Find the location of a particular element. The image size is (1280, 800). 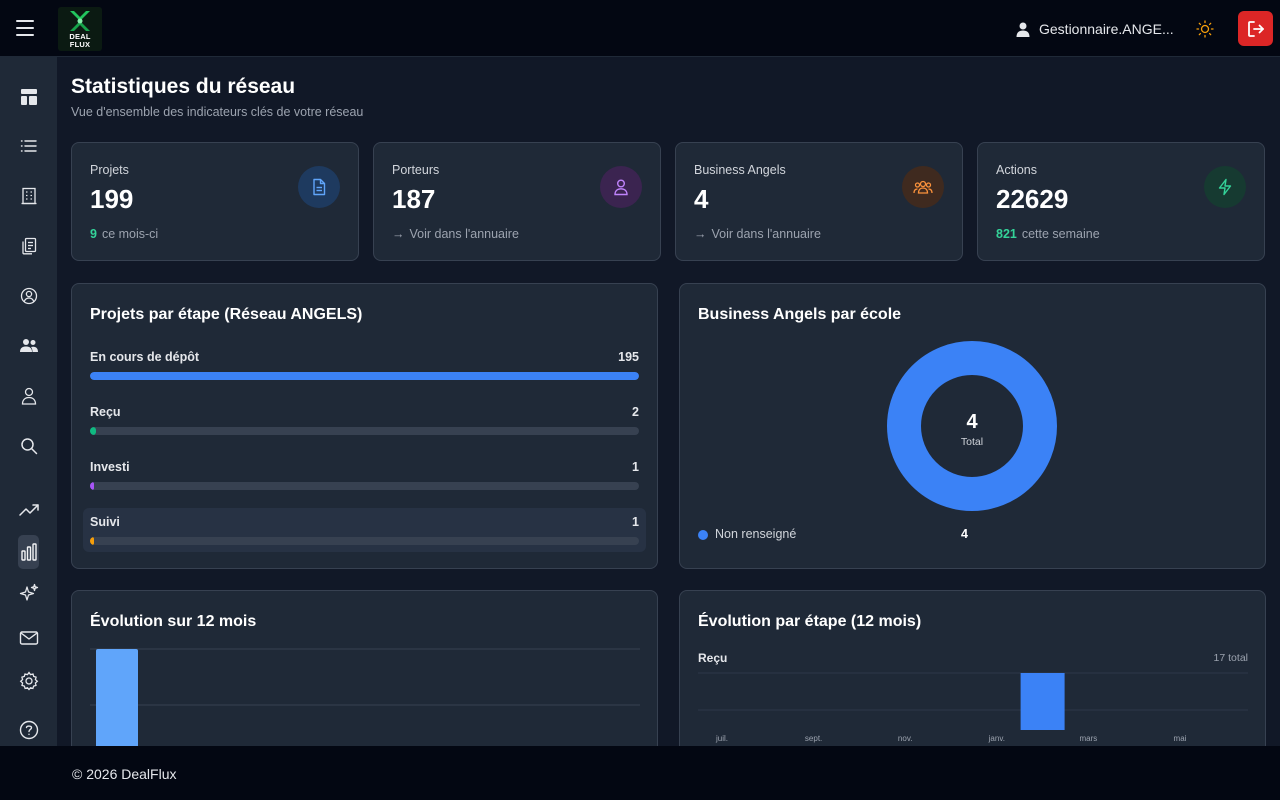

stat-foot-text: cette semaine is located at coordinates (1060, 234).